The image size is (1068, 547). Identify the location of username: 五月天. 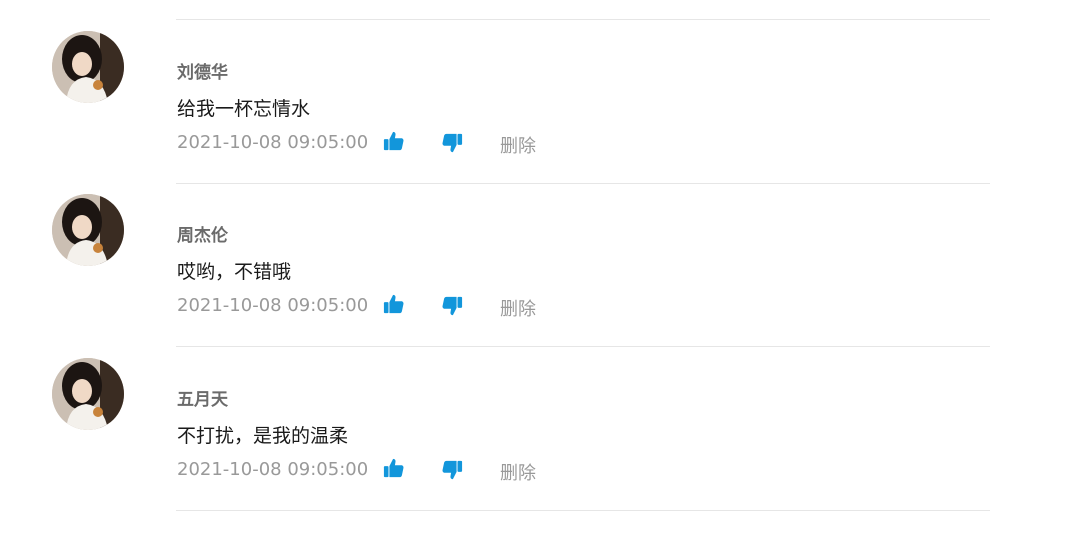
(202, 400).